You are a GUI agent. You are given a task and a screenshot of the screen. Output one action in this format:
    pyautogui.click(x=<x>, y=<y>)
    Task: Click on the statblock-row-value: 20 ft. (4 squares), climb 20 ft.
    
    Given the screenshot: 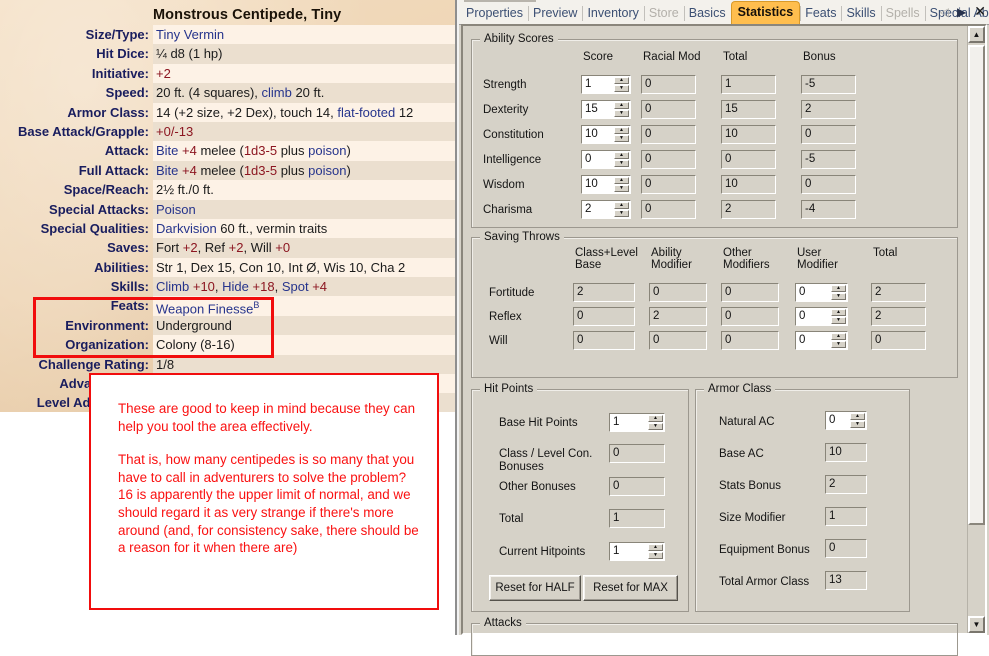 What is the action you would take?
    pyautogui.click(x=305, y=93)
    